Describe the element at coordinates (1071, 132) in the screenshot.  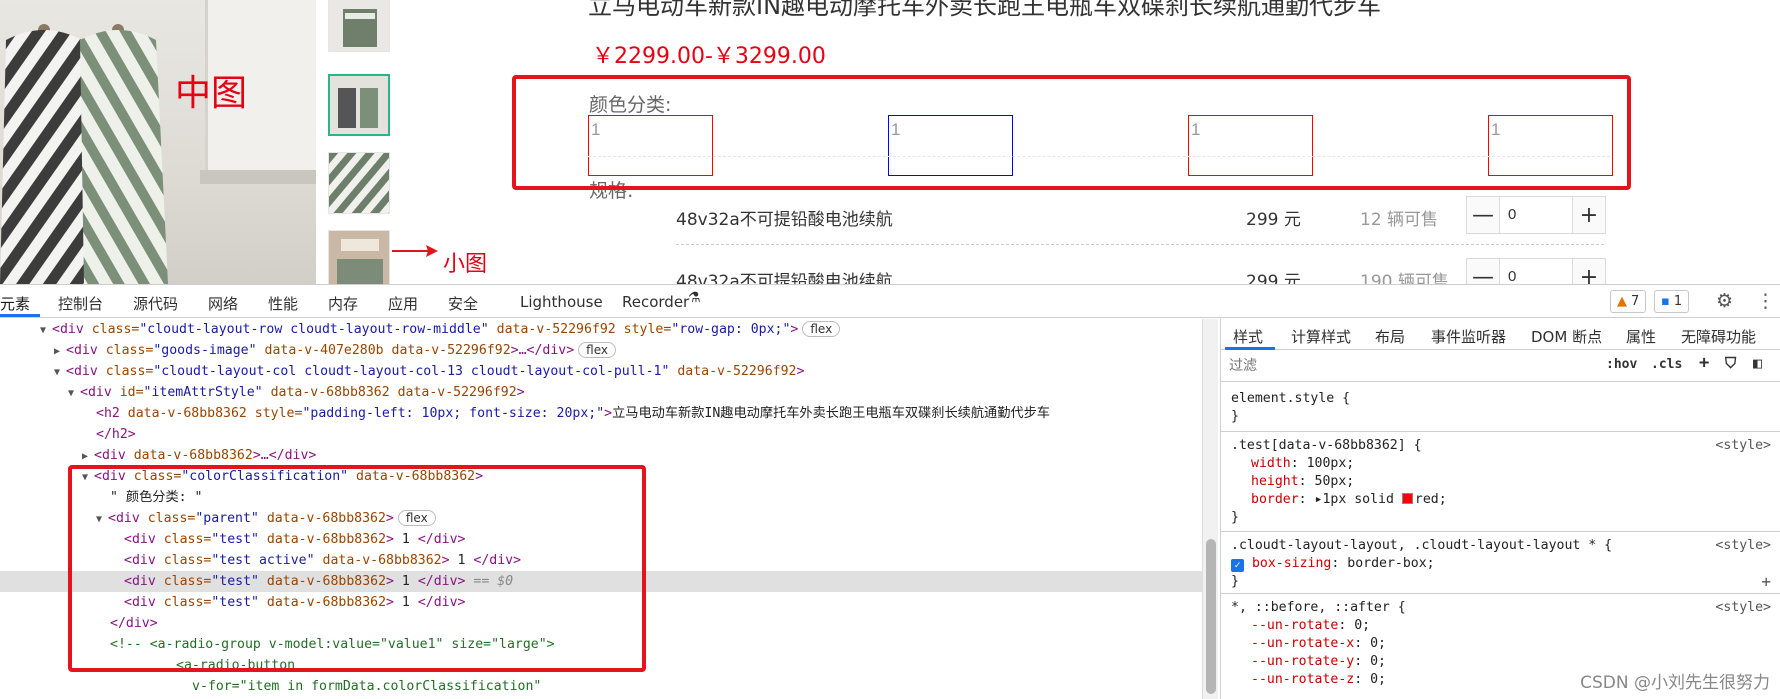
I see `annotation-frame-color-boxes` at that location.